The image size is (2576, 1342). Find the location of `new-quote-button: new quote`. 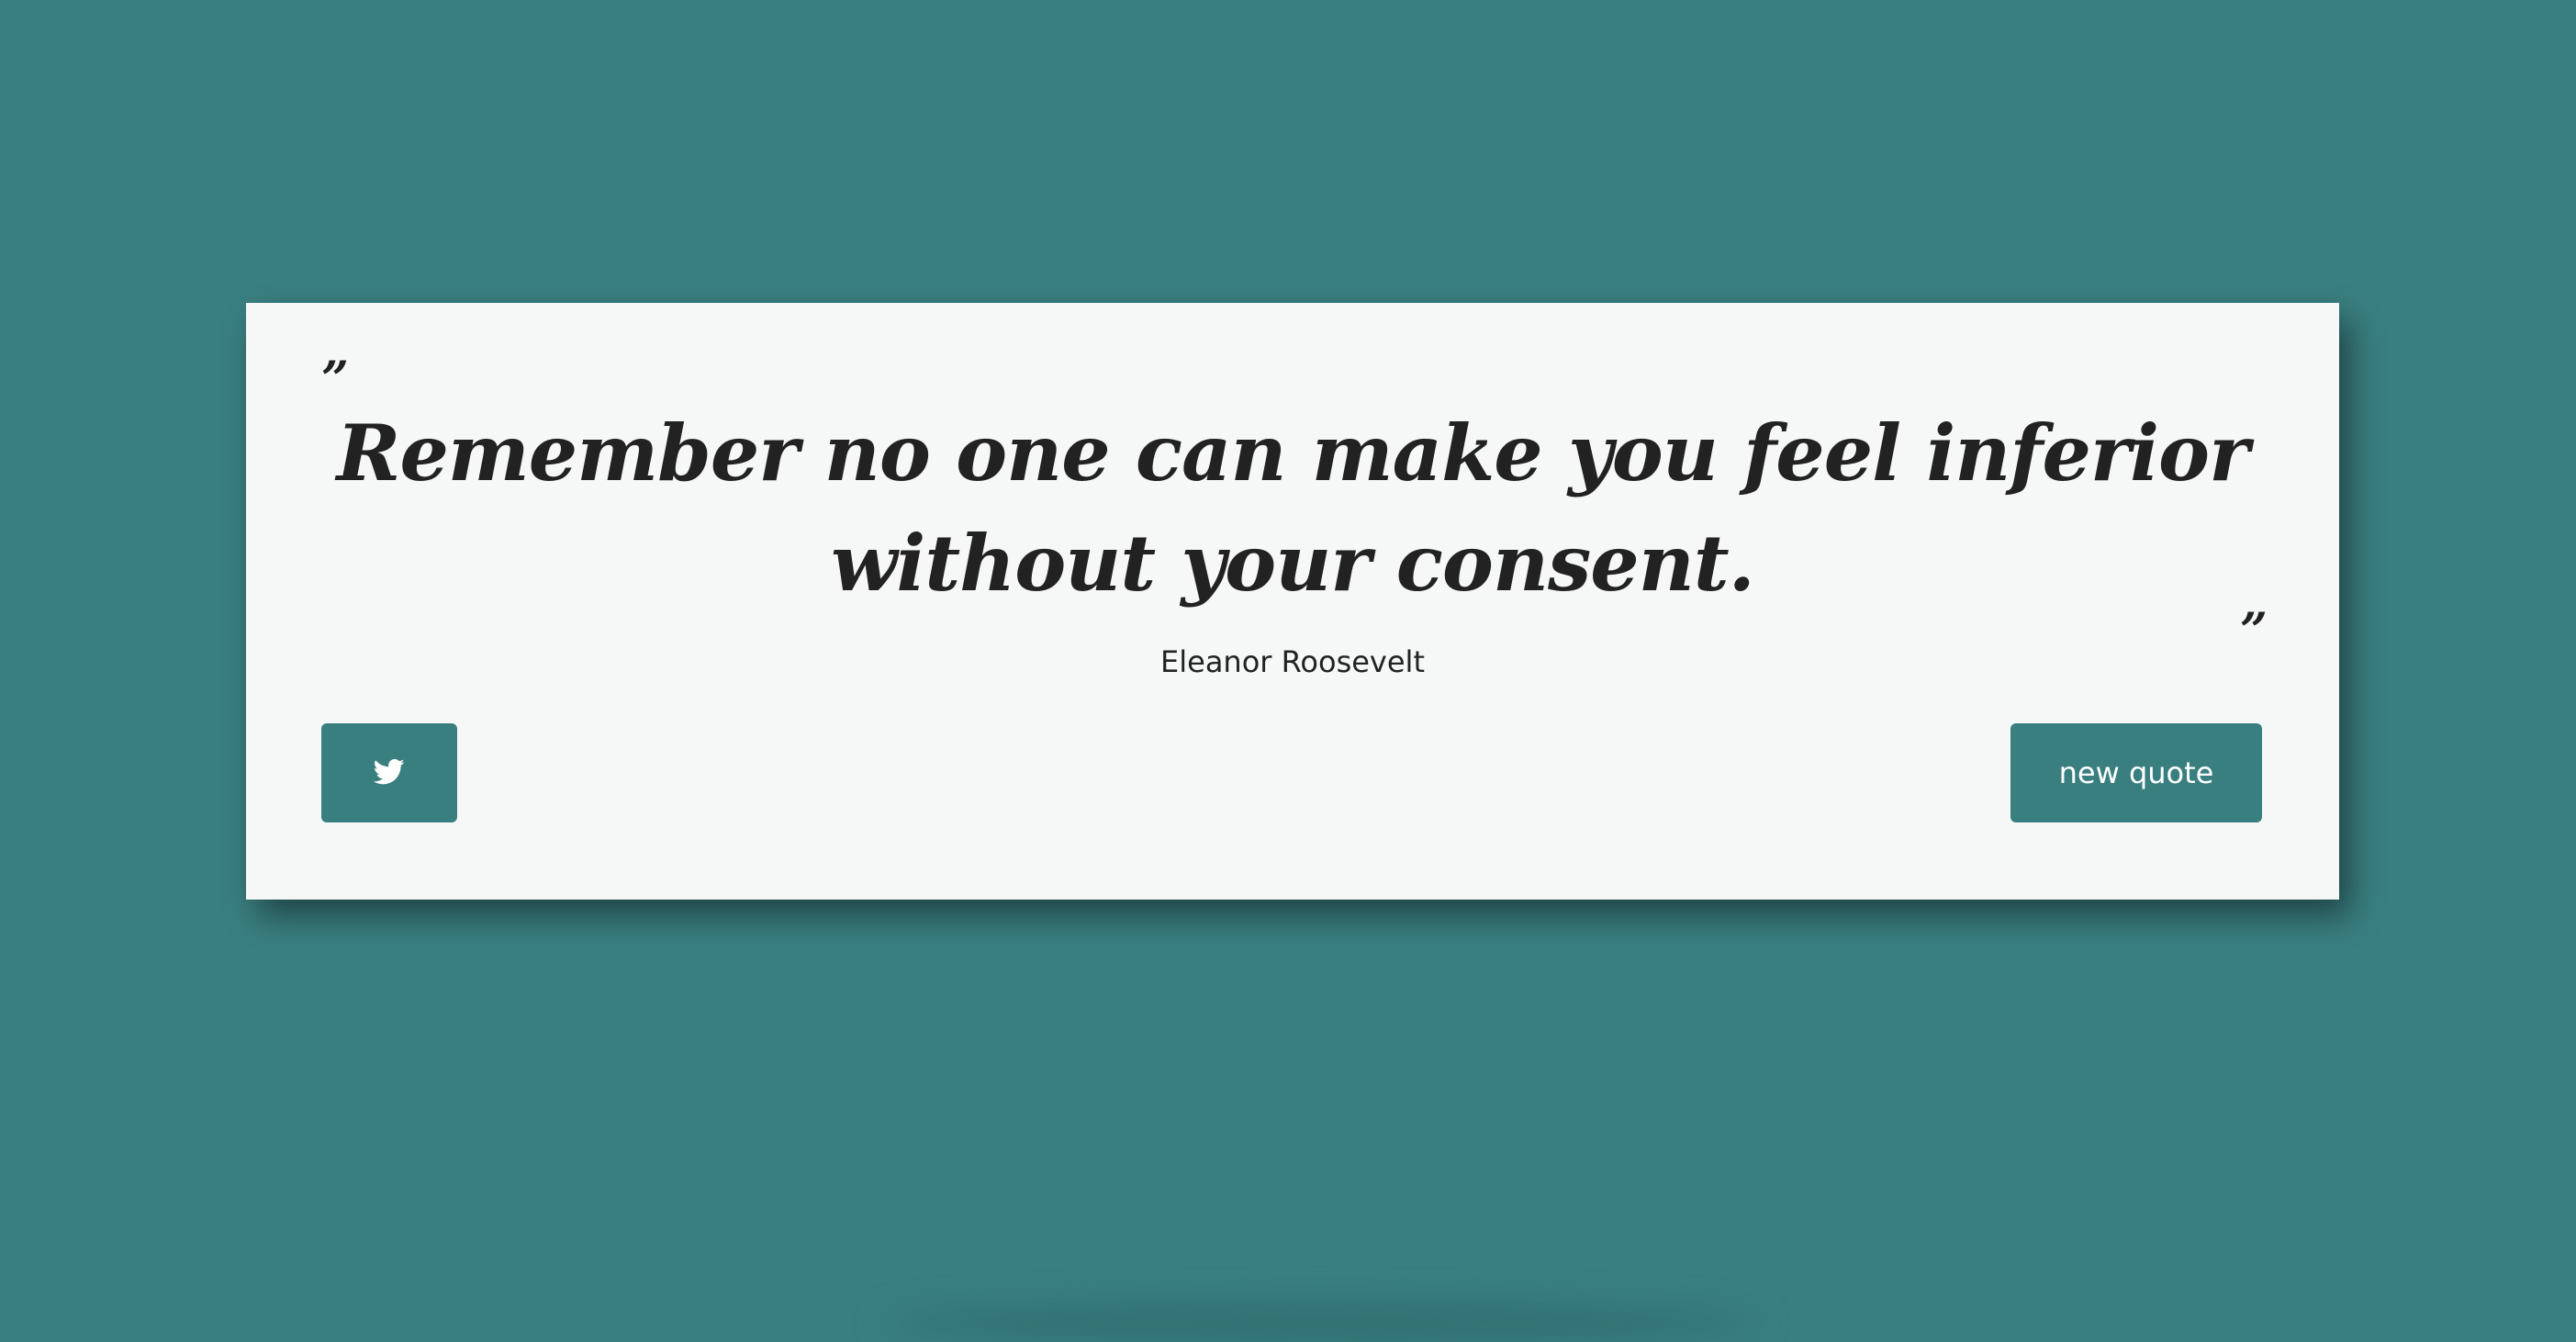

new-quote-button: new quote is located at coordinates (2136, 772).